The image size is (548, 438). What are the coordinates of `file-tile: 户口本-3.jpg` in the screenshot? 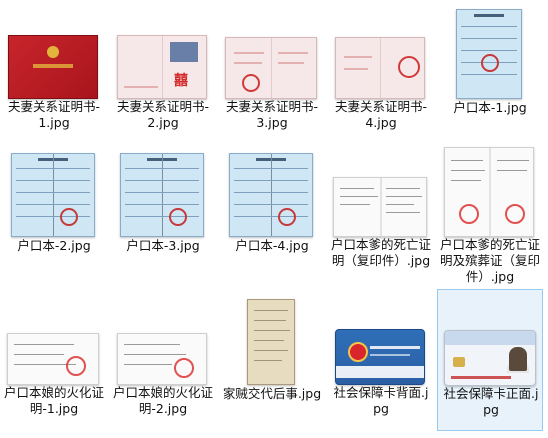 It's located at (163, 212).